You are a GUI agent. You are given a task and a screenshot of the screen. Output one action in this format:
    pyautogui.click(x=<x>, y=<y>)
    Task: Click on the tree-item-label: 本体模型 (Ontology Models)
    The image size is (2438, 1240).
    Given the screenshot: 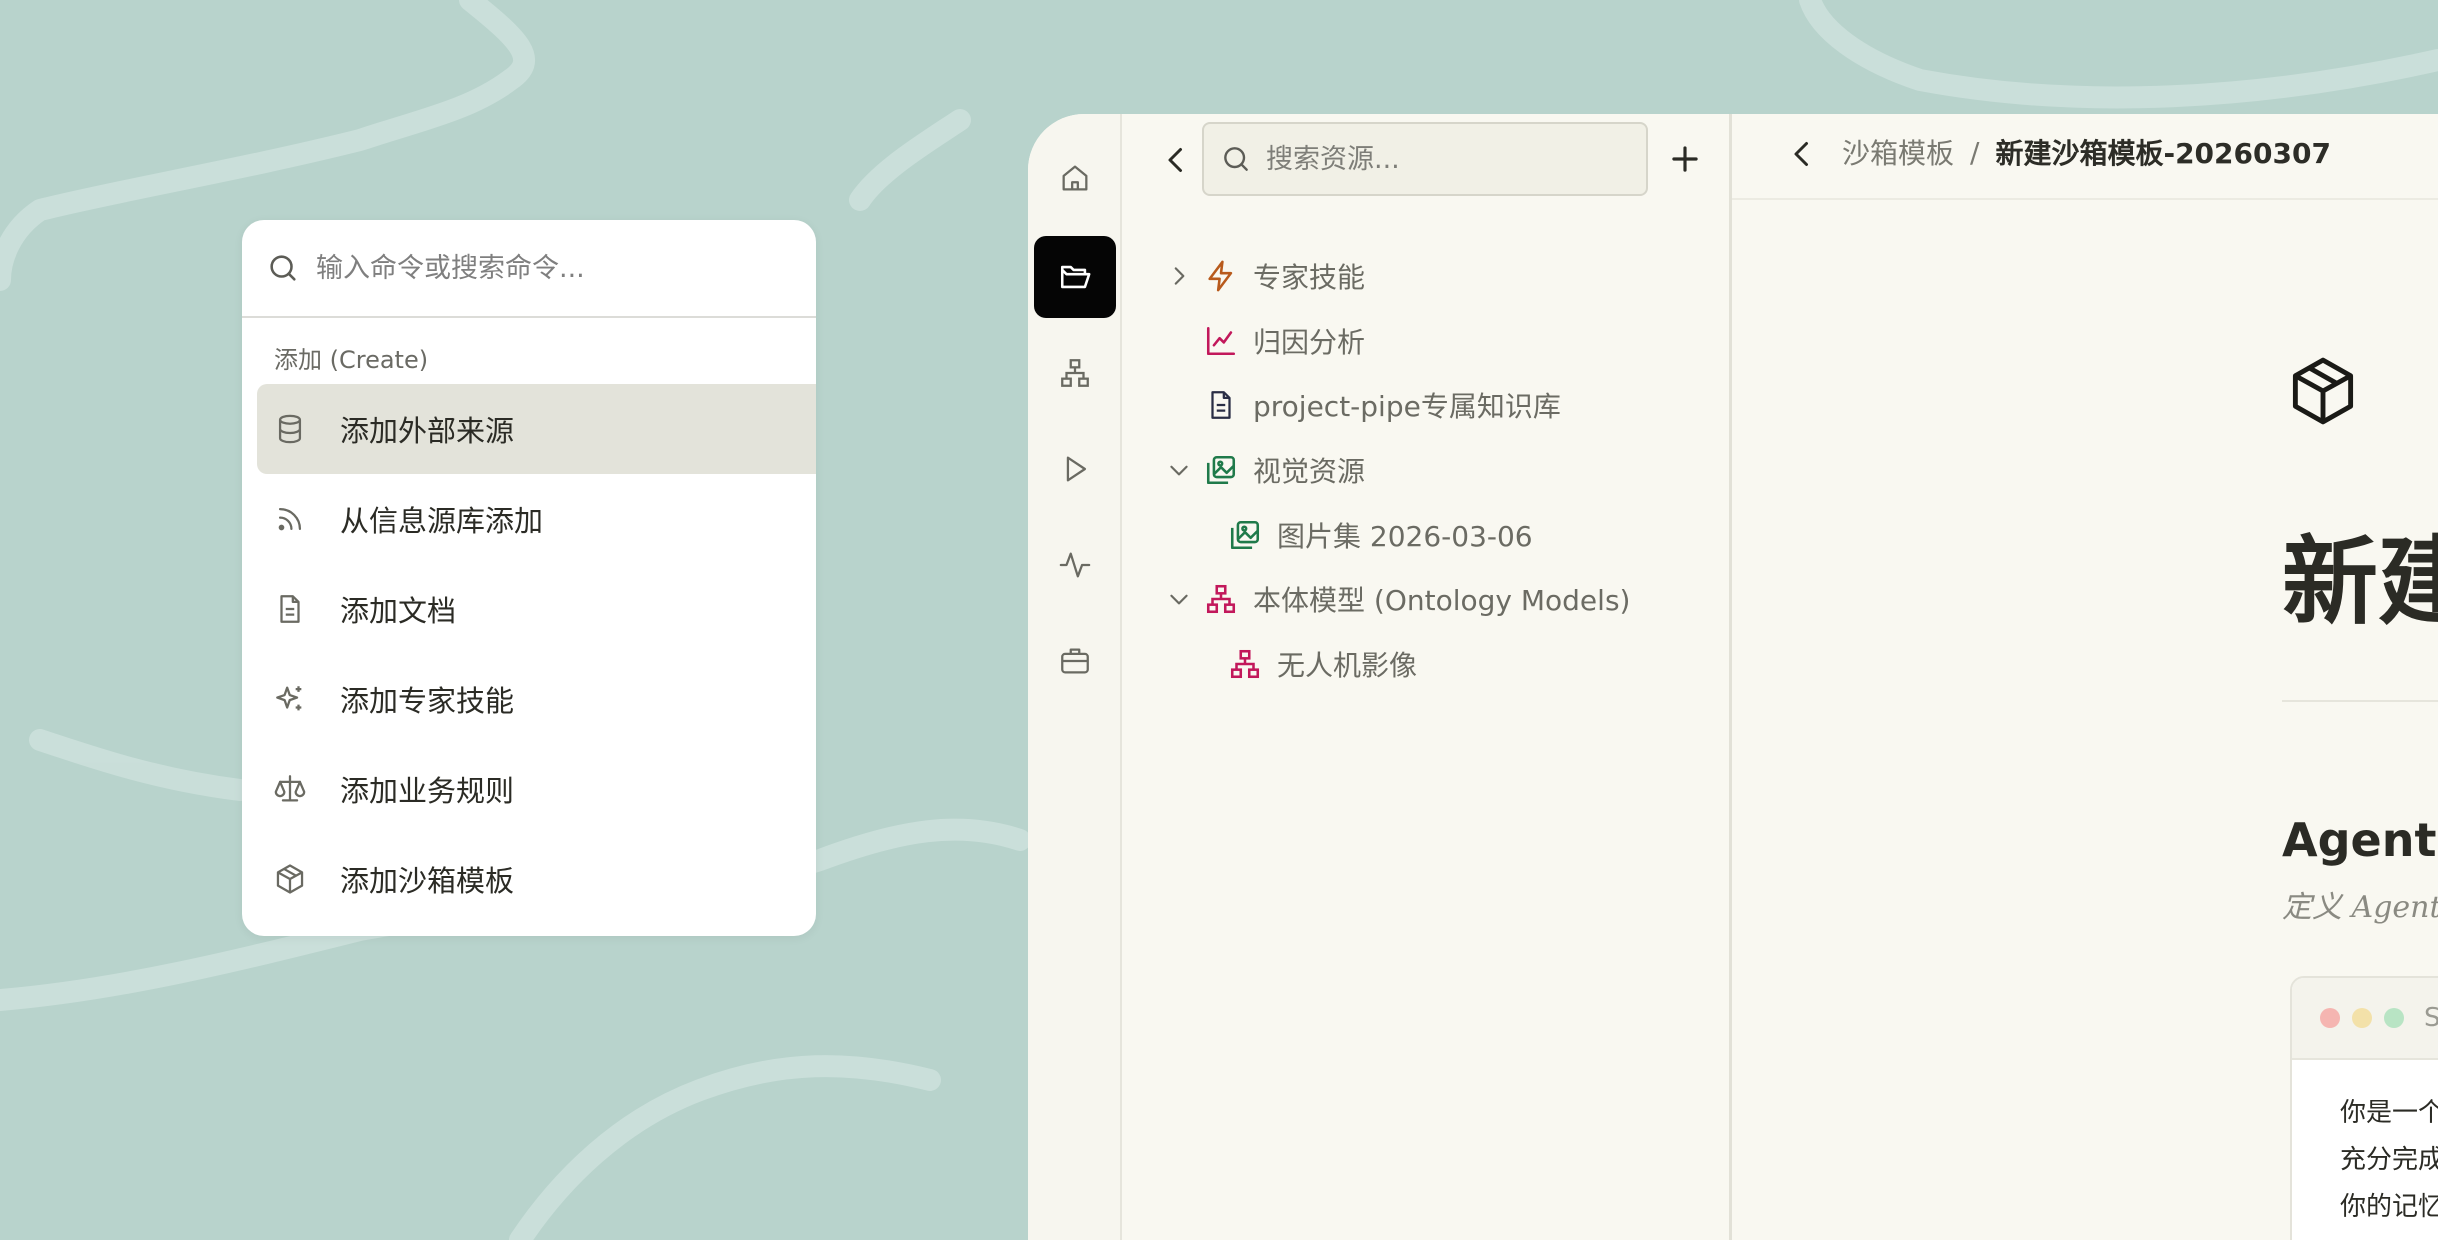 What is the action you would take?
    pyautogui.click(x=1442, y=600)
    